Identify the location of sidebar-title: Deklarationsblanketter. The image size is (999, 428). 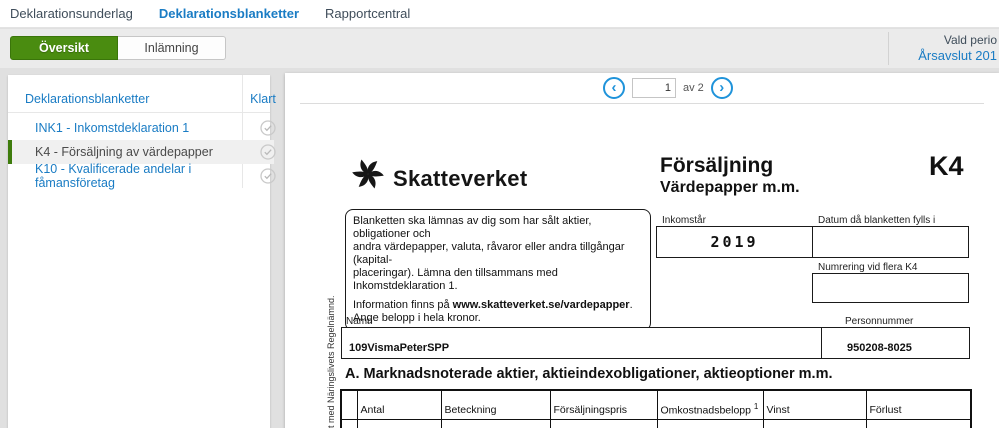
(87, 99).